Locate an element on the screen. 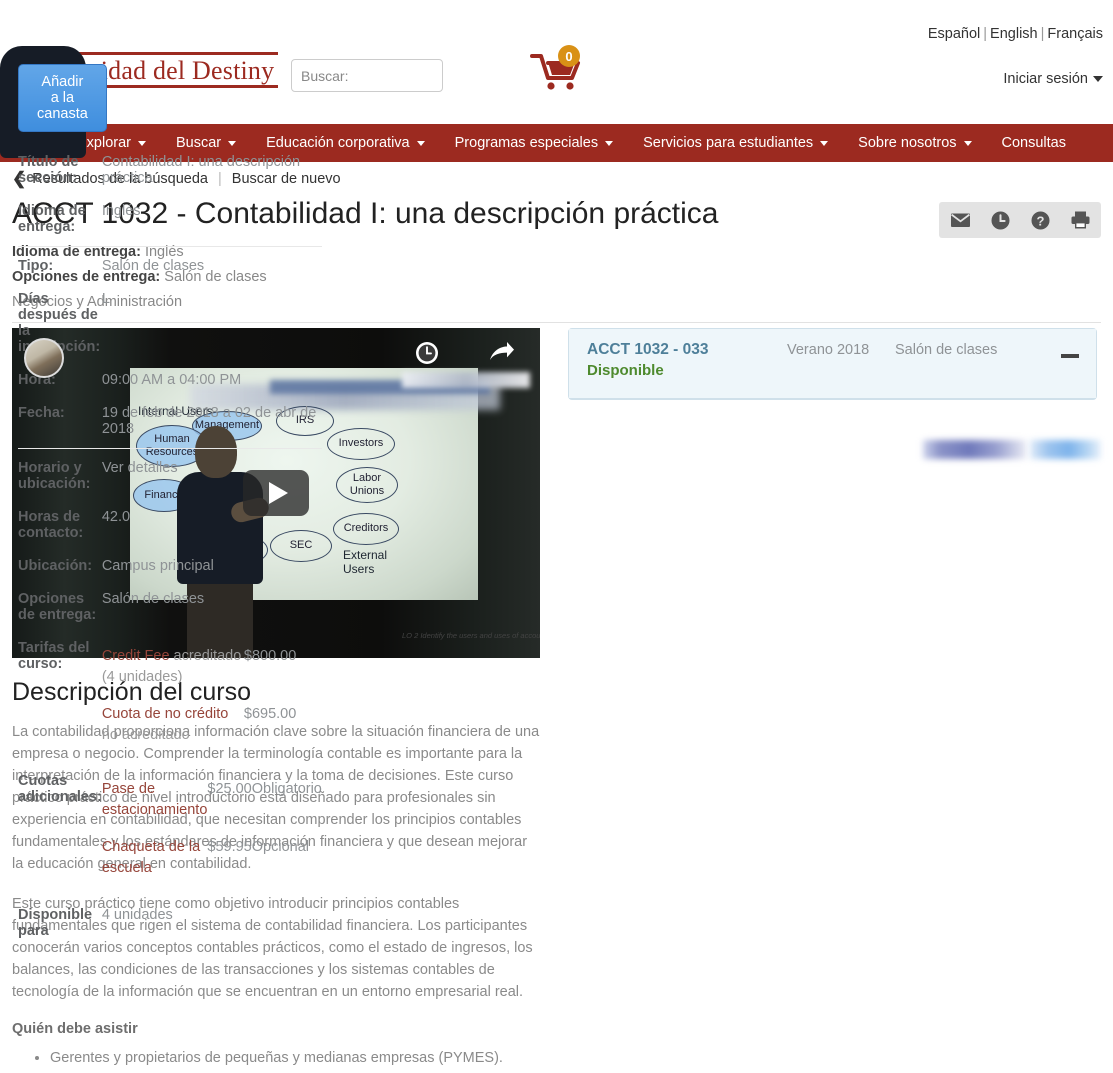  help-icon: ? is located at coordinates (1040, 220).